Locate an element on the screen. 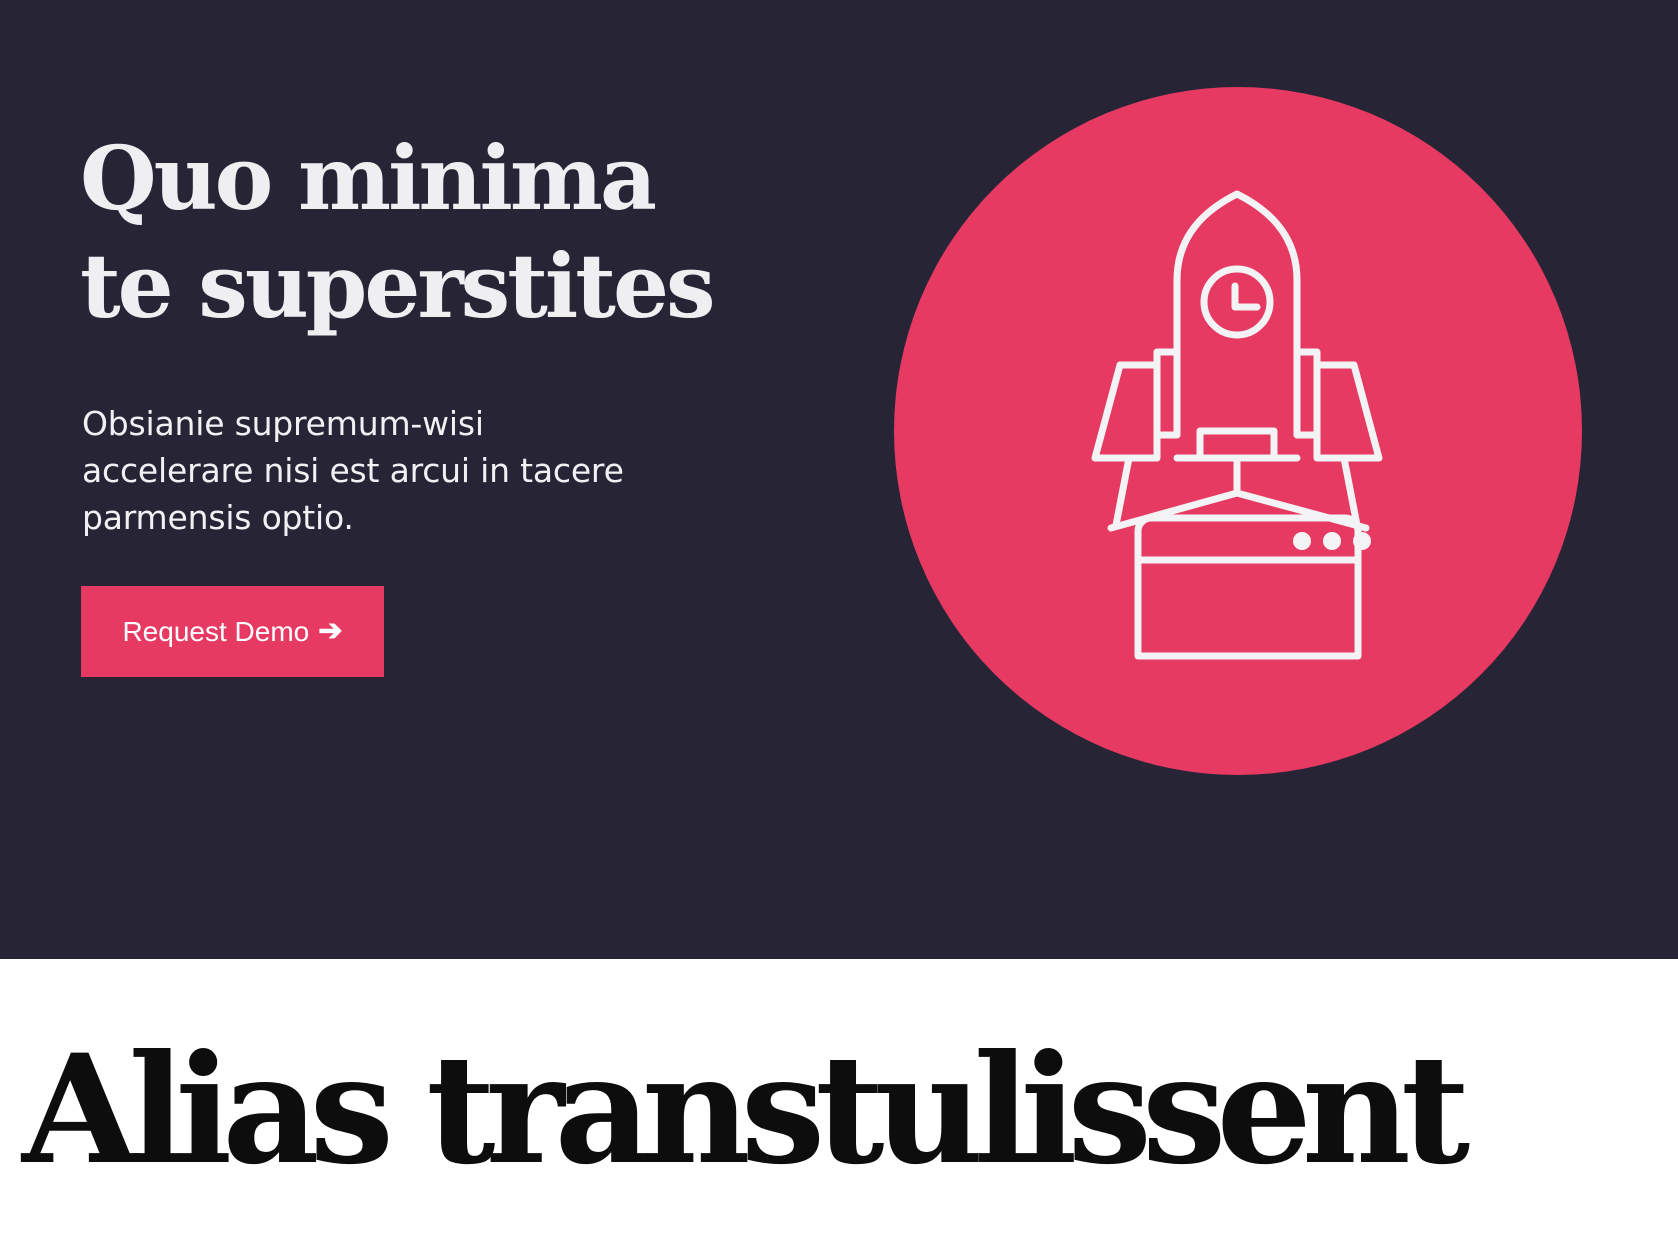  hero-subtitle-line: parmensis optio. is located at coordinates (218, 517).